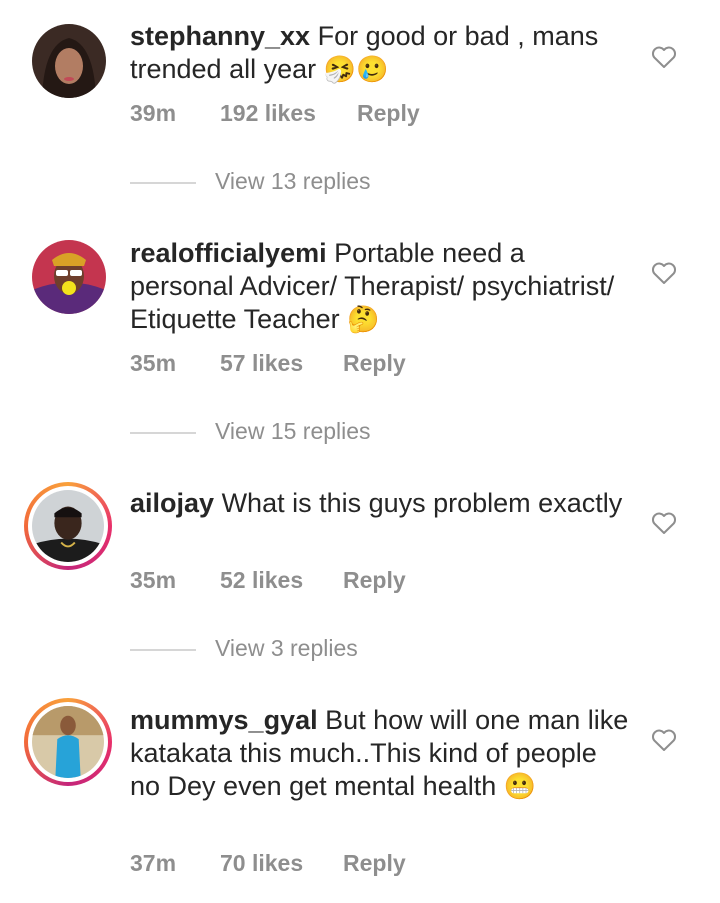 The width and height of the screenshot is (720, 903). What do you see at coordinates (261, 863) in the screenshot?
I see `comment-likes: 70 likes` at bounding box center [261, 863].